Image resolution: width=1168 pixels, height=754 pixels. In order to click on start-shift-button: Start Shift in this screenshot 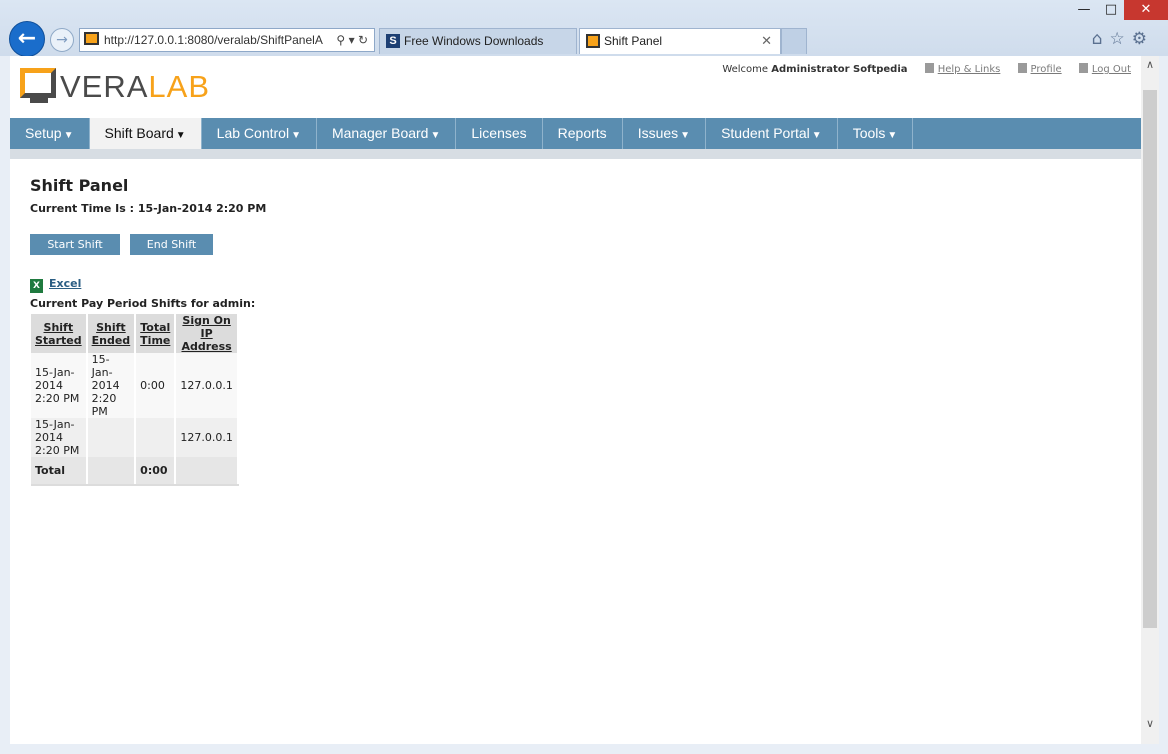, I will do `click(75, 244)`.